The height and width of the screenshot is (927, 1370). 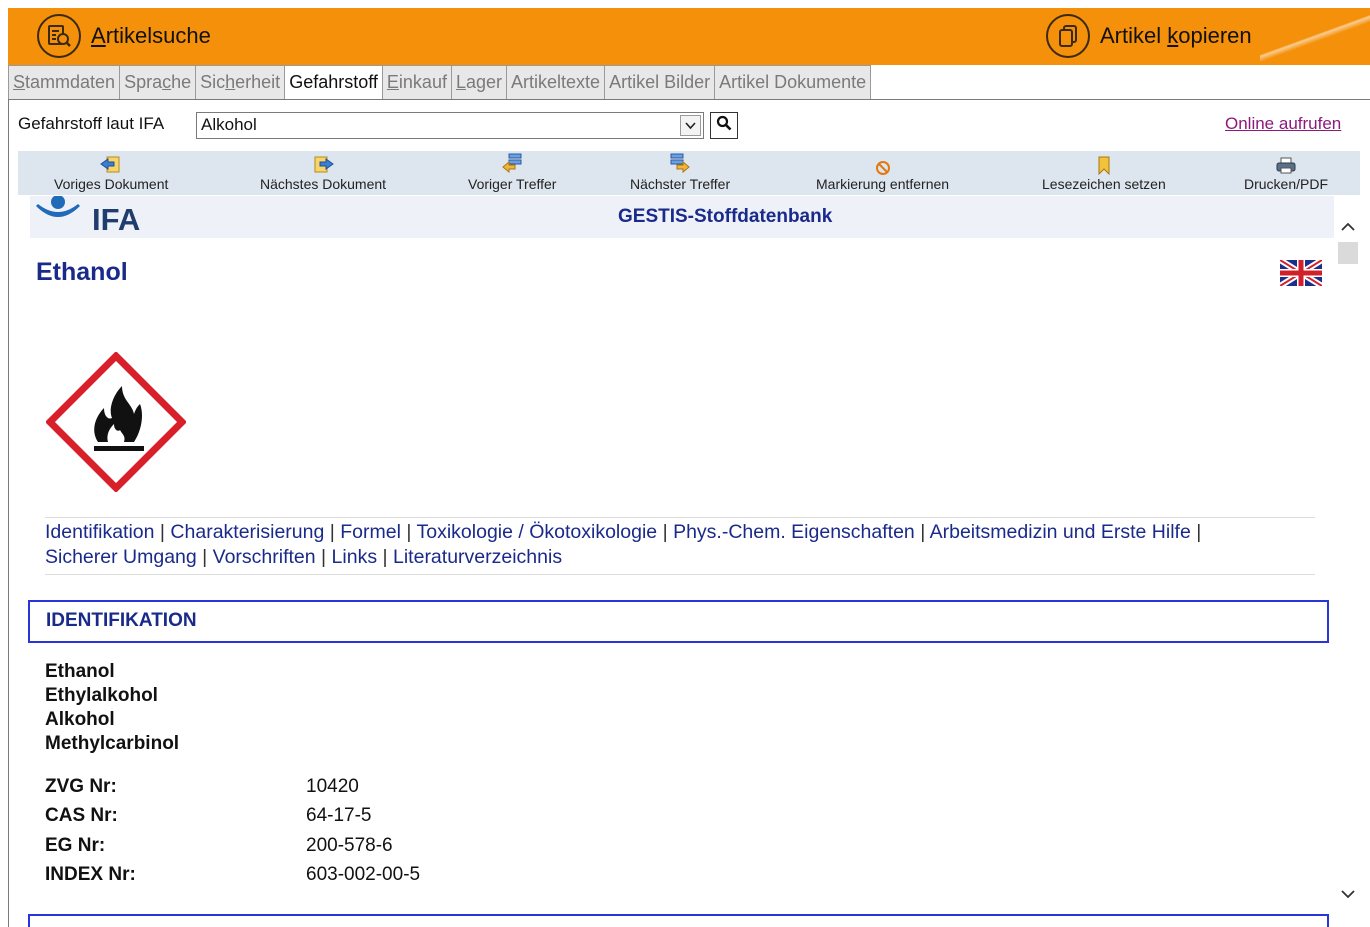 I want to click on search-icon, so click(x=724, y=125).